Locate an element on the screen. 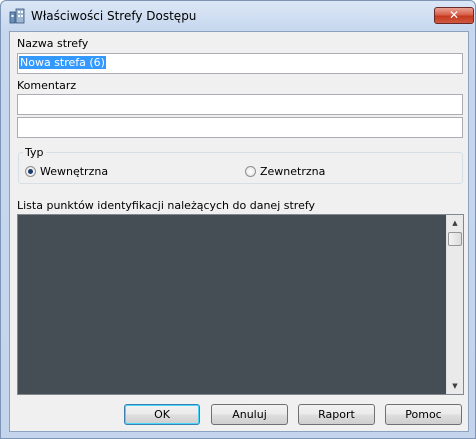 The image size is (476, 439). ok-button: OK is located at coordinates (162, 414).